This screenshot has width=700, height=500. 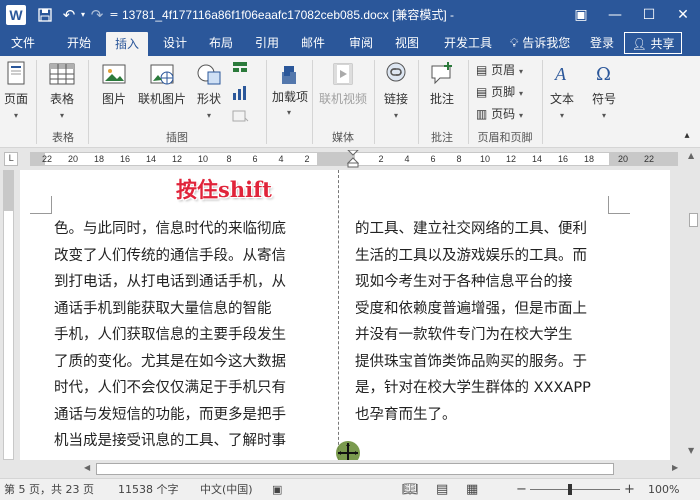 What do you see at coordinates (537, 159) in the screenshot?
I see `ruler-tick-label: 14` at bounding box center [537, 159].